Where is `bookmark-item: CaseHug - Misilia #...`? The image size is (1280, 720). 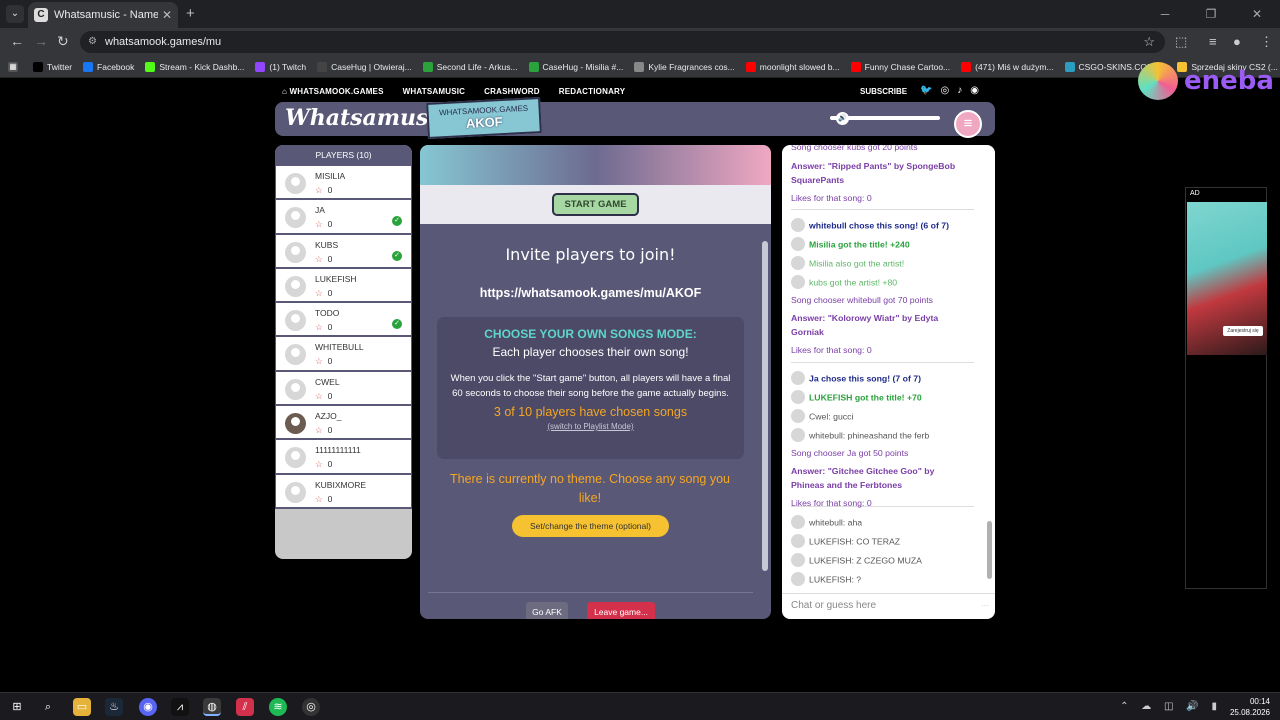
bookmark-item: CaseHug - Misilia #... is located at coordinates (575, 66).